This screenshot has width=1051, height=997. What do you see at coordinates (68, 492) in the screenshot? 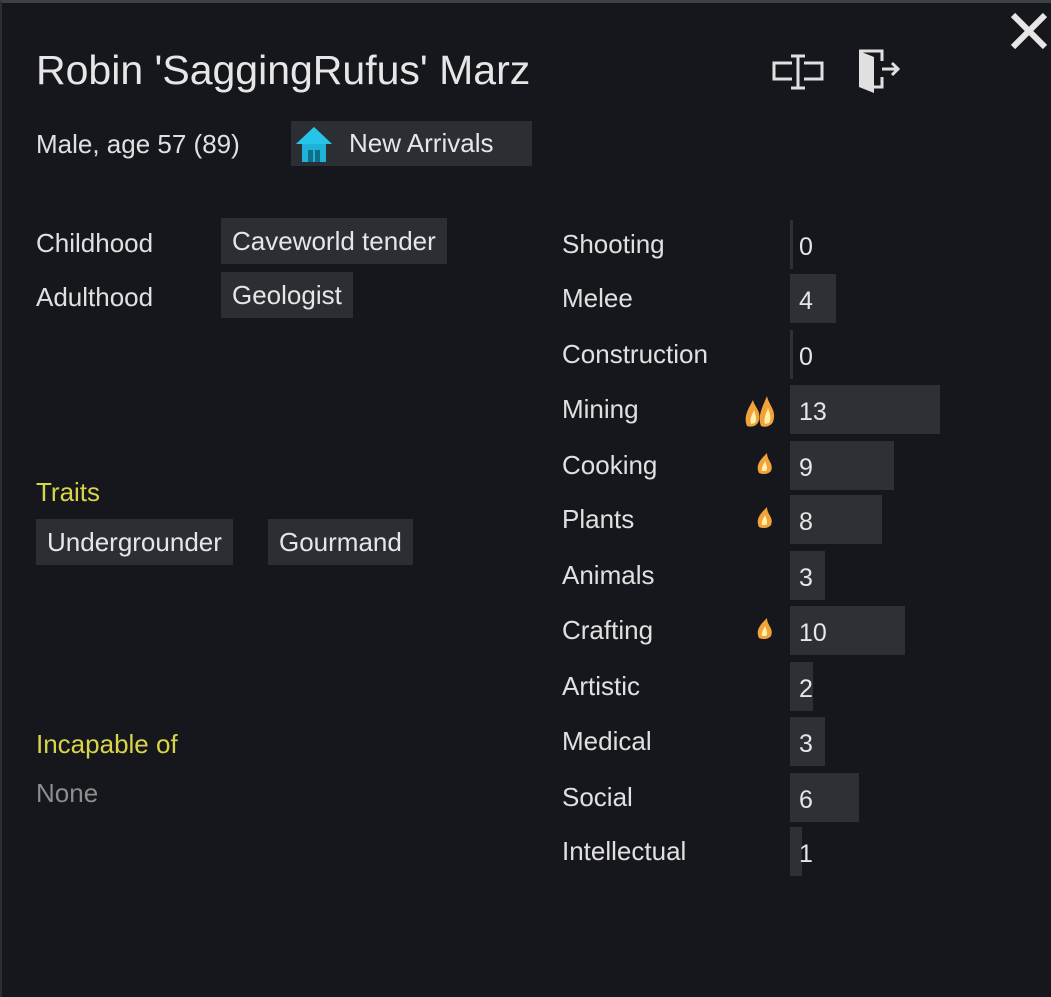
I see `traits-heading: Traits` at bounding box center [68, 492].